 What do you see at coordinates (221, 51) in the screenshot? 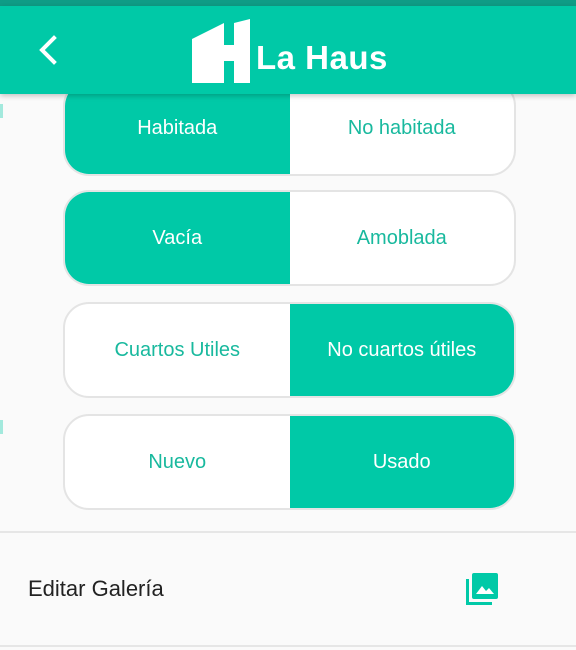
I see `la-haus-logo` at bounding box center [221, 51].